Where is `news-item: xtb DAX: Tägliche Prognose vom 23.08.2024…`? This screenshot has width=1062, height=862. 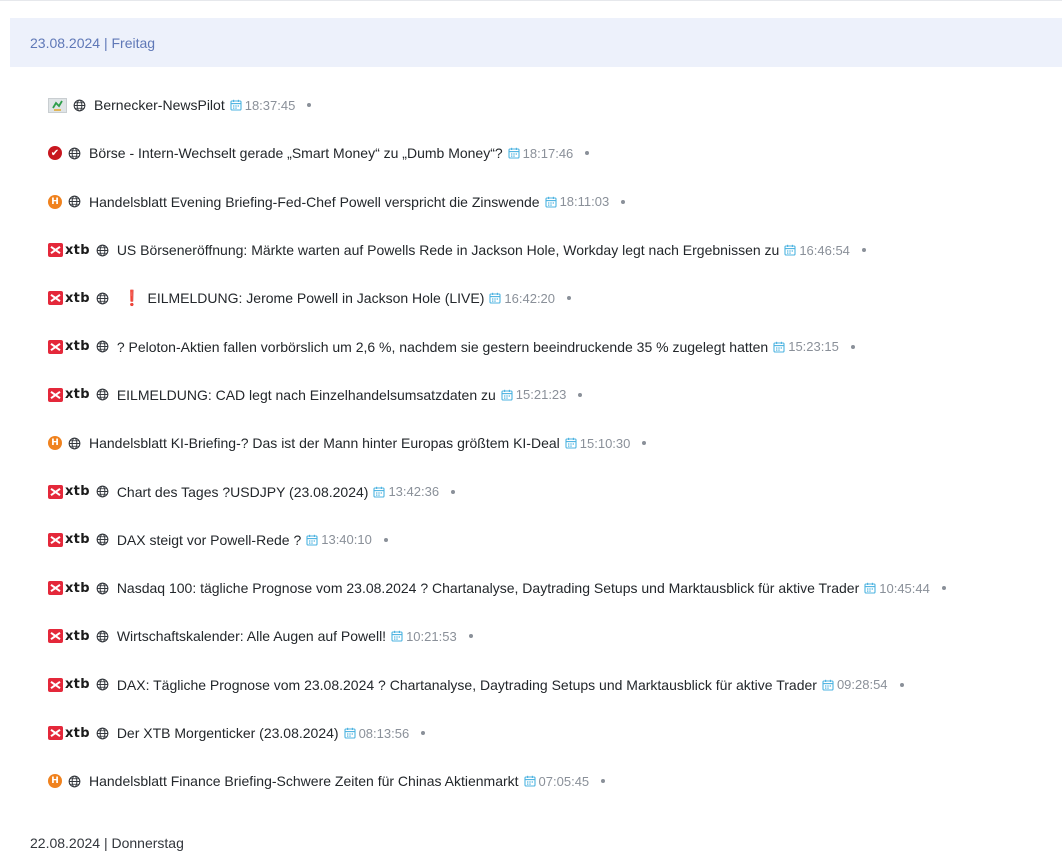
news-item: xtb DAX: Tägliche Prognose vom 23.08.2024… is located at coordinates (548, 685).